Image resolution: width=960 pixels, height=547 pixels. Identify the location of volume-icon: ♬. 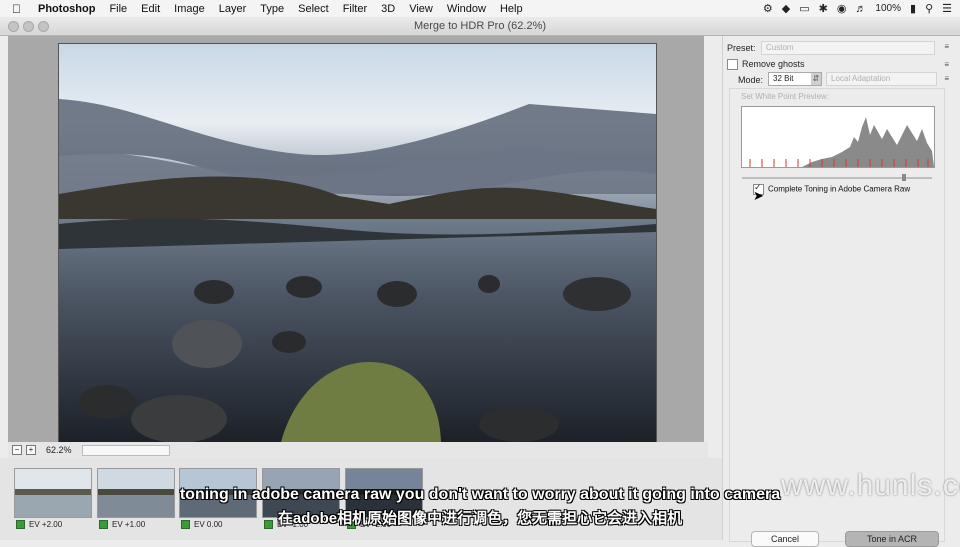
(860, 9).